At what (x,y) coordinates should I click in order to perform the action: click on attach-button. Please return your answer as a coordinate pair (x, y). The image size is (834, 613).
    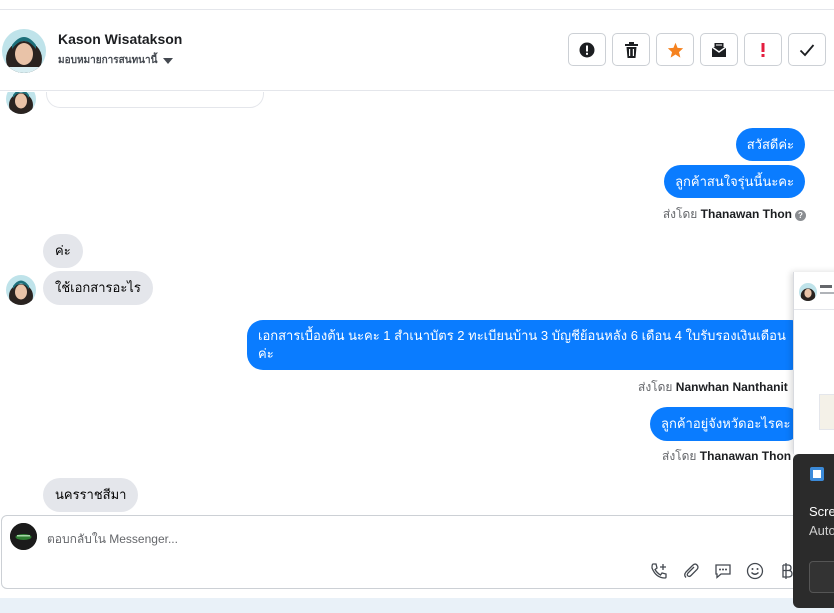
    Looking at the image, I should click on (691, 571).